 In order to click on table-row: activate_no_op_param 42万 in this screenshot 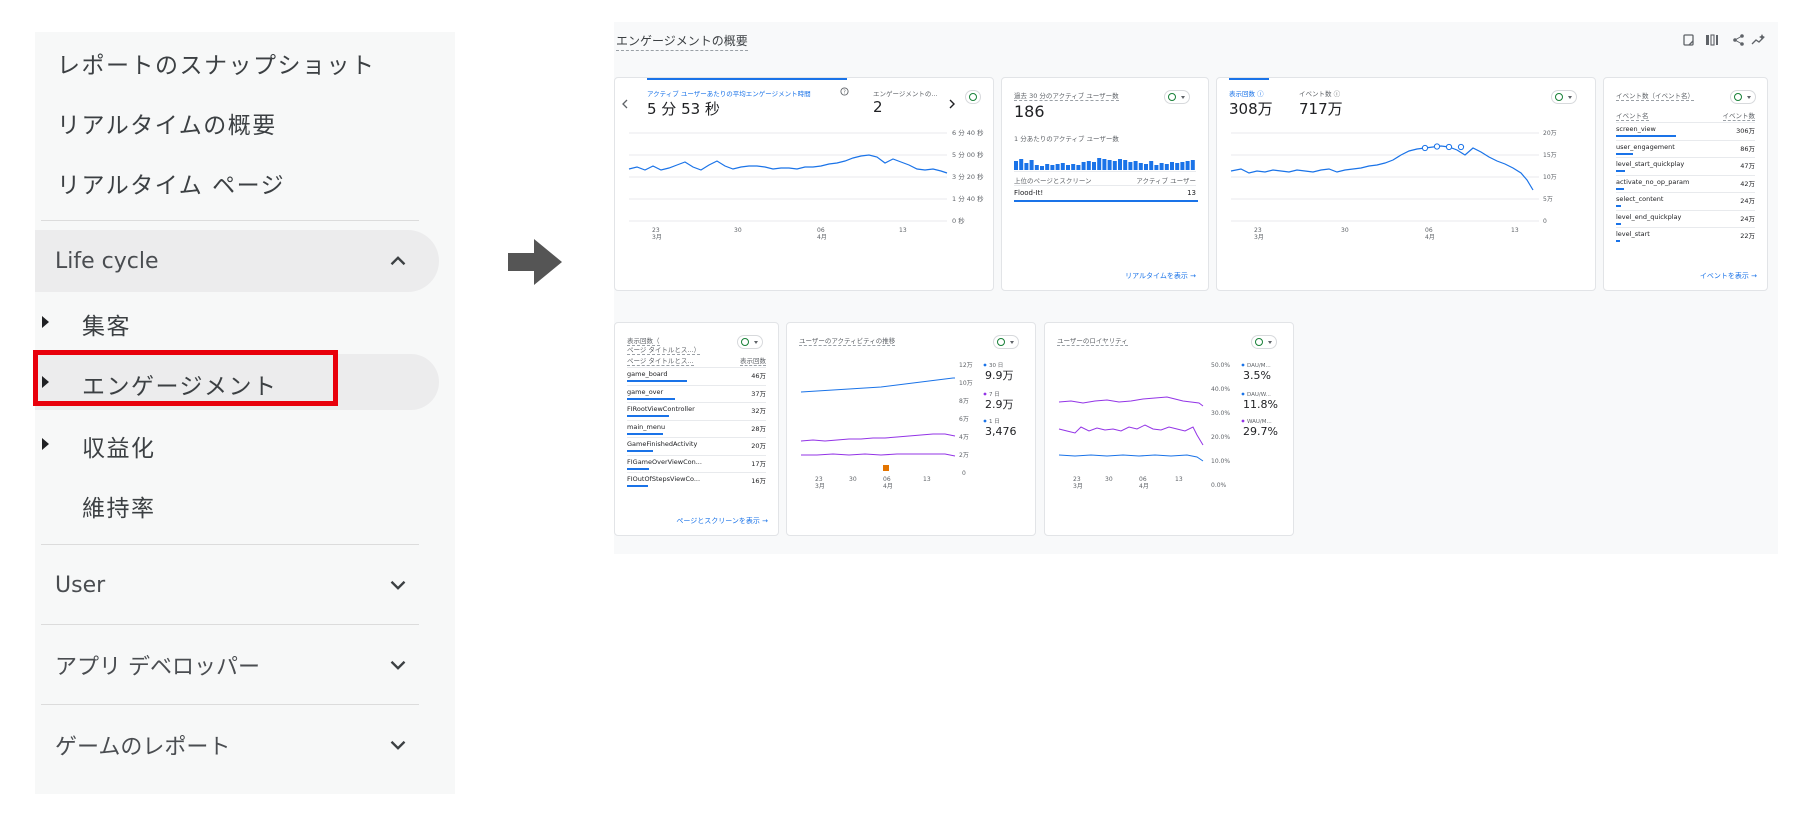, I will do `click(1685, 183)`.